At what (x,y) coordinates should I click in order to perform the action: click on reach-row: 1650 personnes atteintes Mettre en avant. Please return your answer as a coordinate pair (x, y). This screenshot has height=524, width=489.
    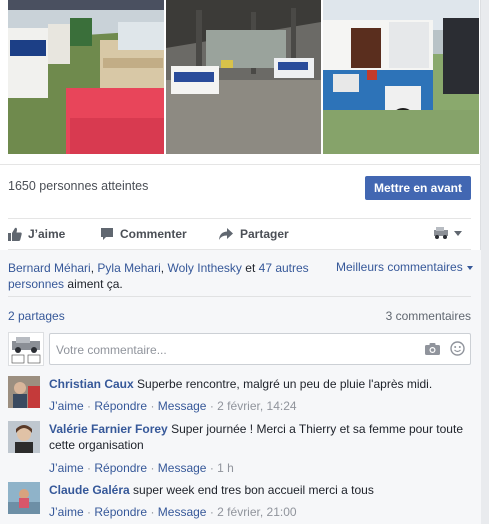
    Looking at the image, I should click on (240, 186).